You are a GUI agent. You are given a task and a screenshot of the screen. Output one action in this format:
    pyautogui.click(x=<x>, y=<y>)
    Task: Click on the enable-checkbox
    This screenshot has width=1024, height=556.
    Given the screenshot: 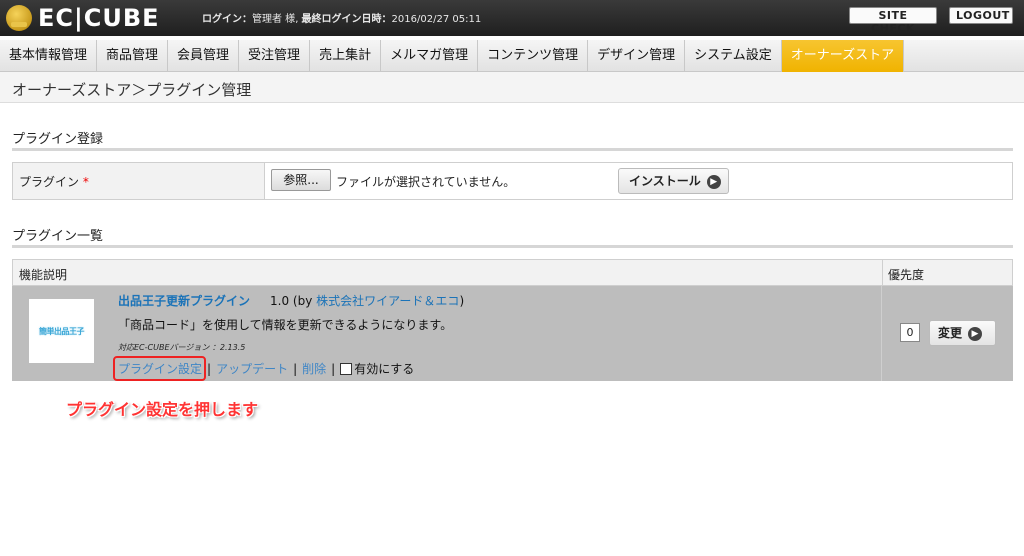 What is the action you would take?
    pyautogui.click(x=346, y=368)
    